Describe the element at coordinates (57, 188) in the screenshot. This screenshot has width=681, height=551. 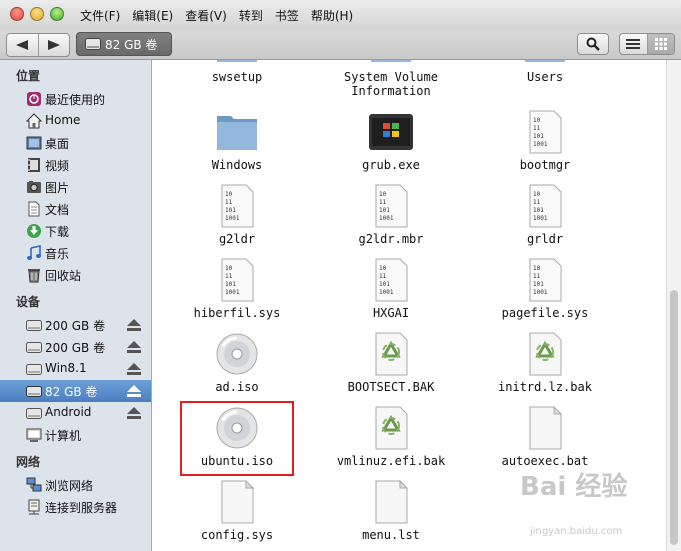
I see `sidebar-item-label: 图片` at that location.